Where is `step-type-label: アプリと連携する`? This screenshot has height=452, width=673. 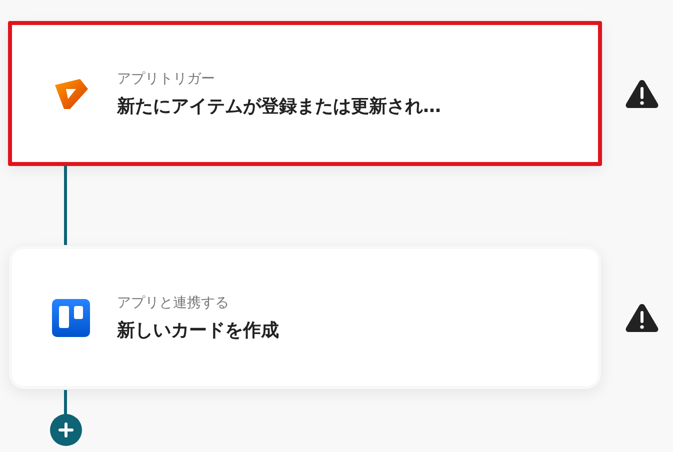 step-type-label: アプリと連携する is located at coordinates (173, 303).